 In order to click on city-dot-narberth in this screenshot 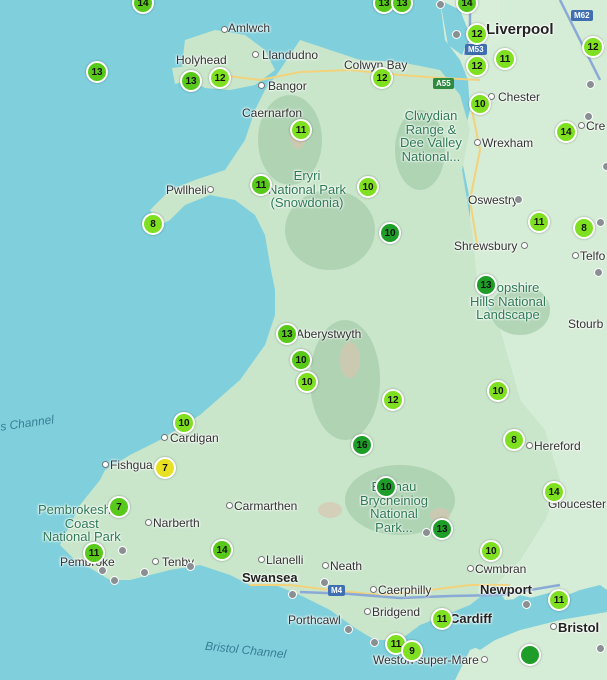, I will do `click(148, 522)`.